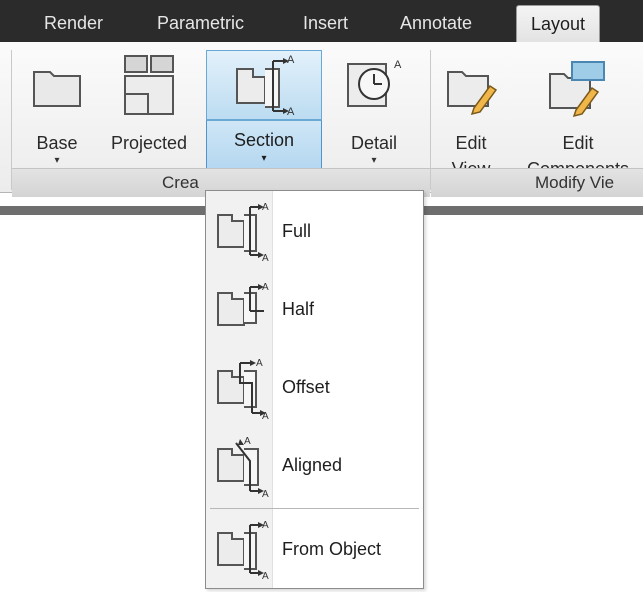 Image resolution: width=643 pixels, height=592 pixels. What do you see at coordinates (374, 83) in the screenshot?
I see `detail-view-icon: A` at bounding box center [374, 83].